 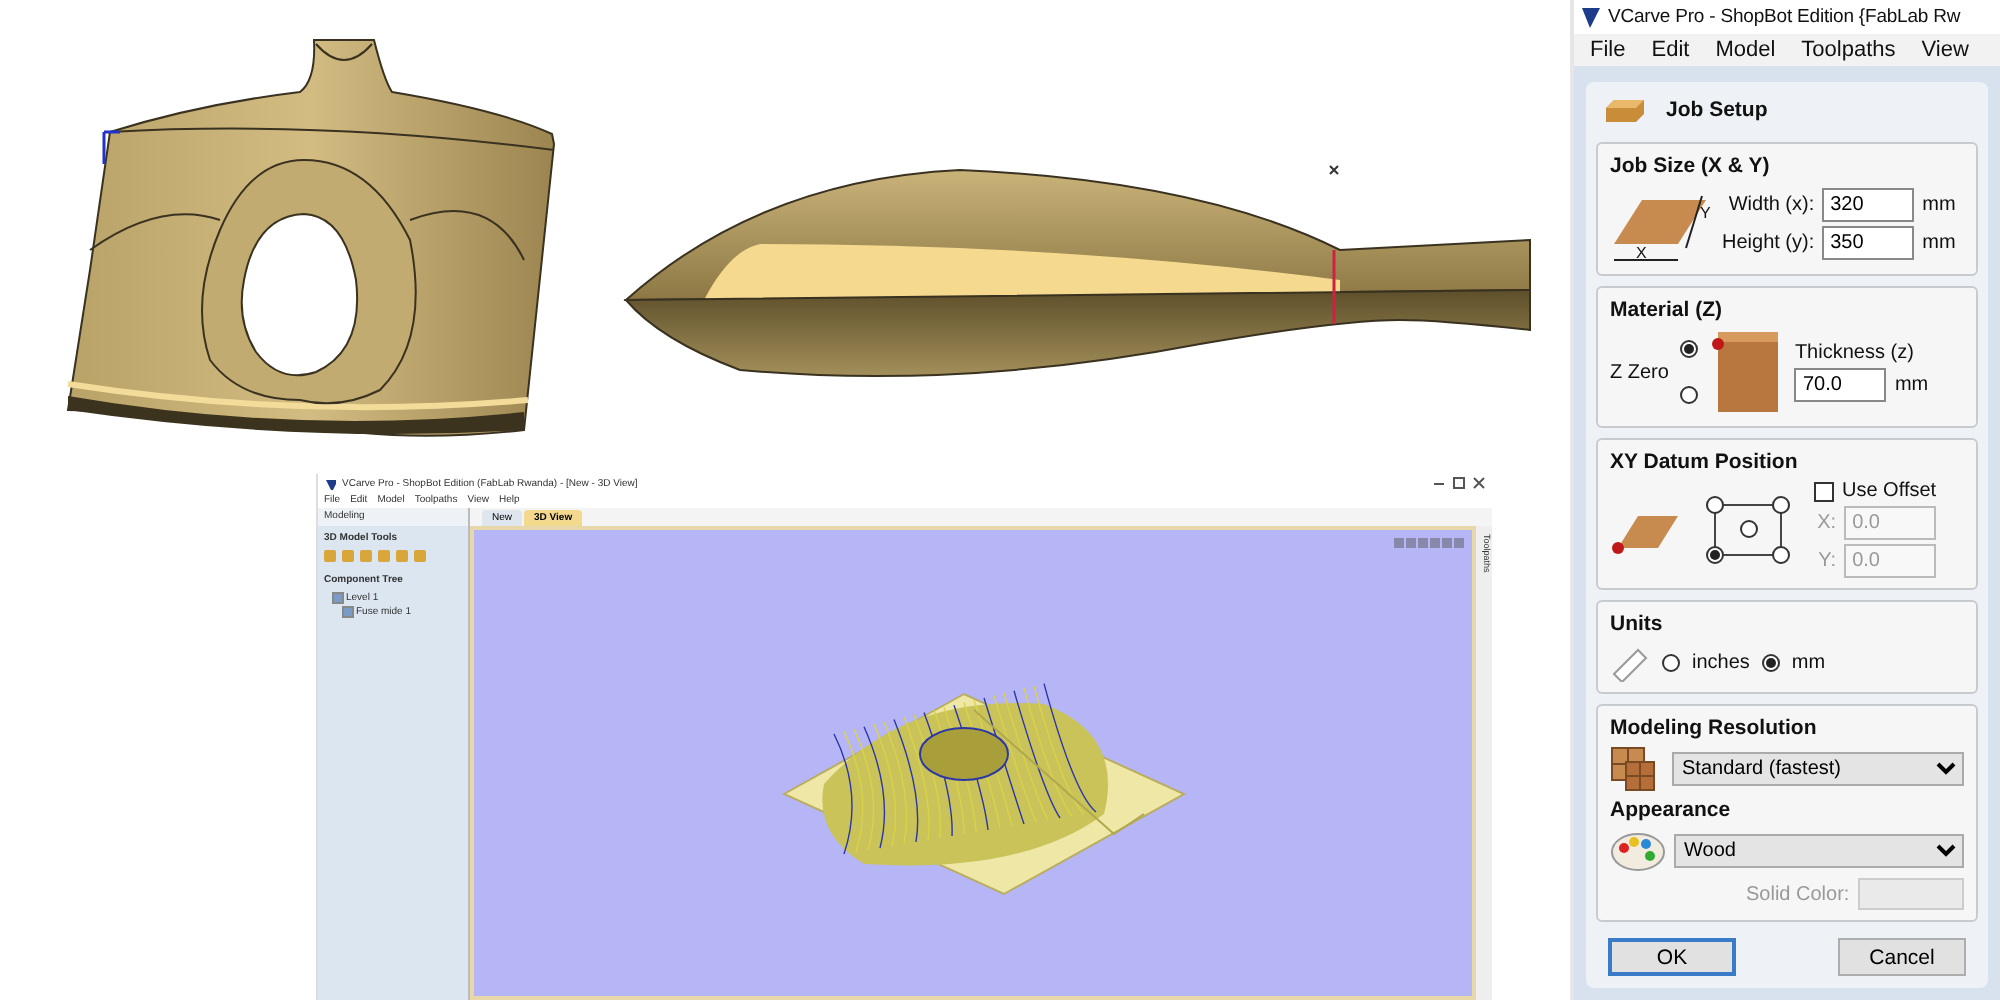 I want to click on dropdown: Standard (fastest), so click(x=1818, y=769).